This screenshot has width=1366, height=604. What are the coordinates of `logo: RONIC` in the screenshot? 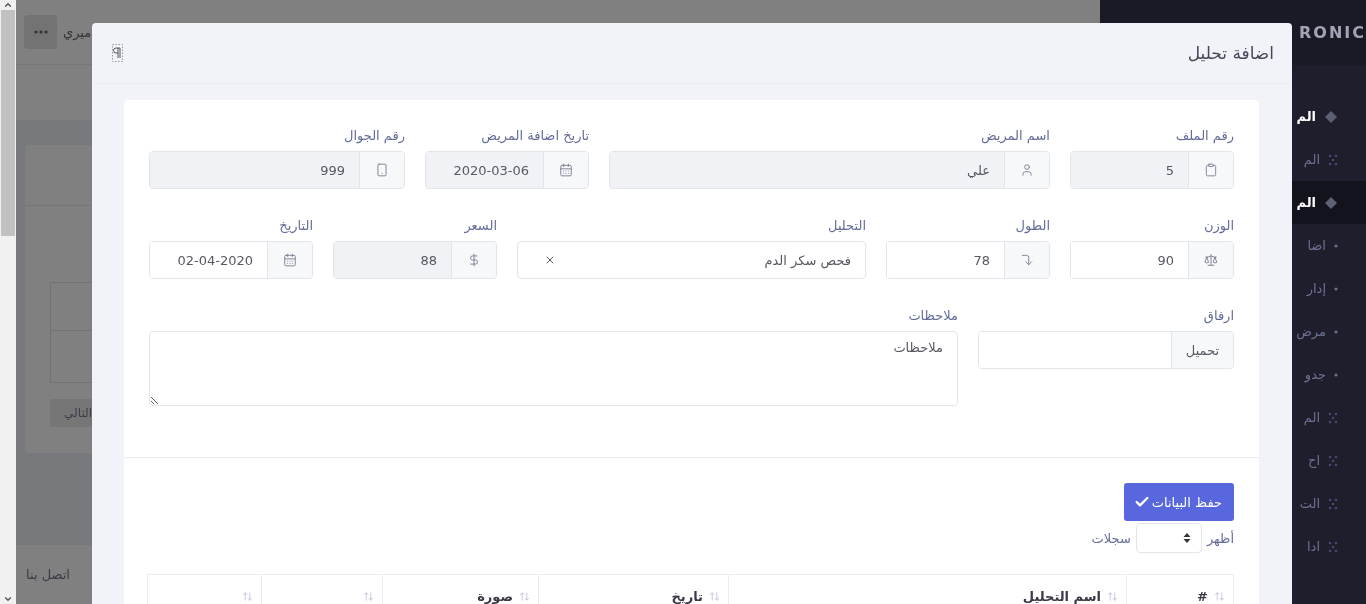 It's located at (1332, 32).